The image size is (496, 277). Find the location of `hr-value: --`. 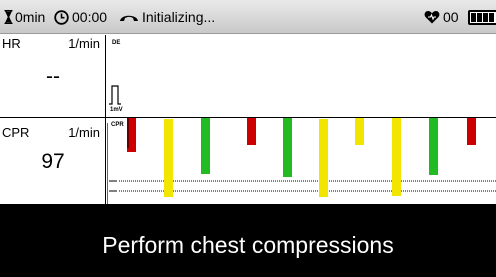

hr-value: -- is located at coordinates (53, 76).